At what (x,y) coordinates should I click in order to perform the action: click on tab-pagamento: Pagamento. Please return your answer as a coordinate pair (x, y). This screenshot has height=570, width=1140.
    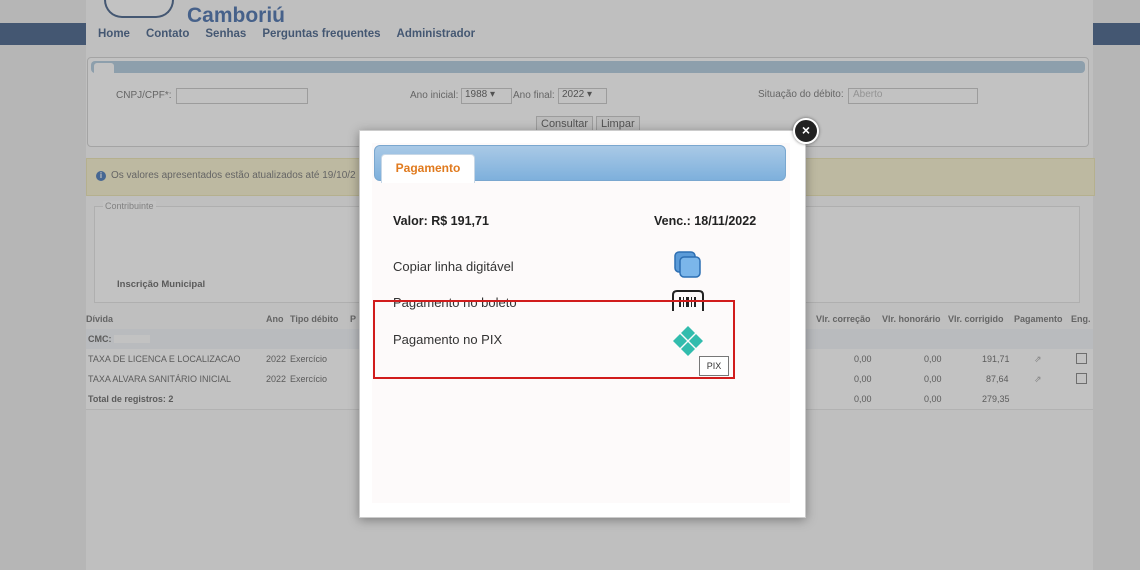
    Looking at the image, I should click on (428, 168).